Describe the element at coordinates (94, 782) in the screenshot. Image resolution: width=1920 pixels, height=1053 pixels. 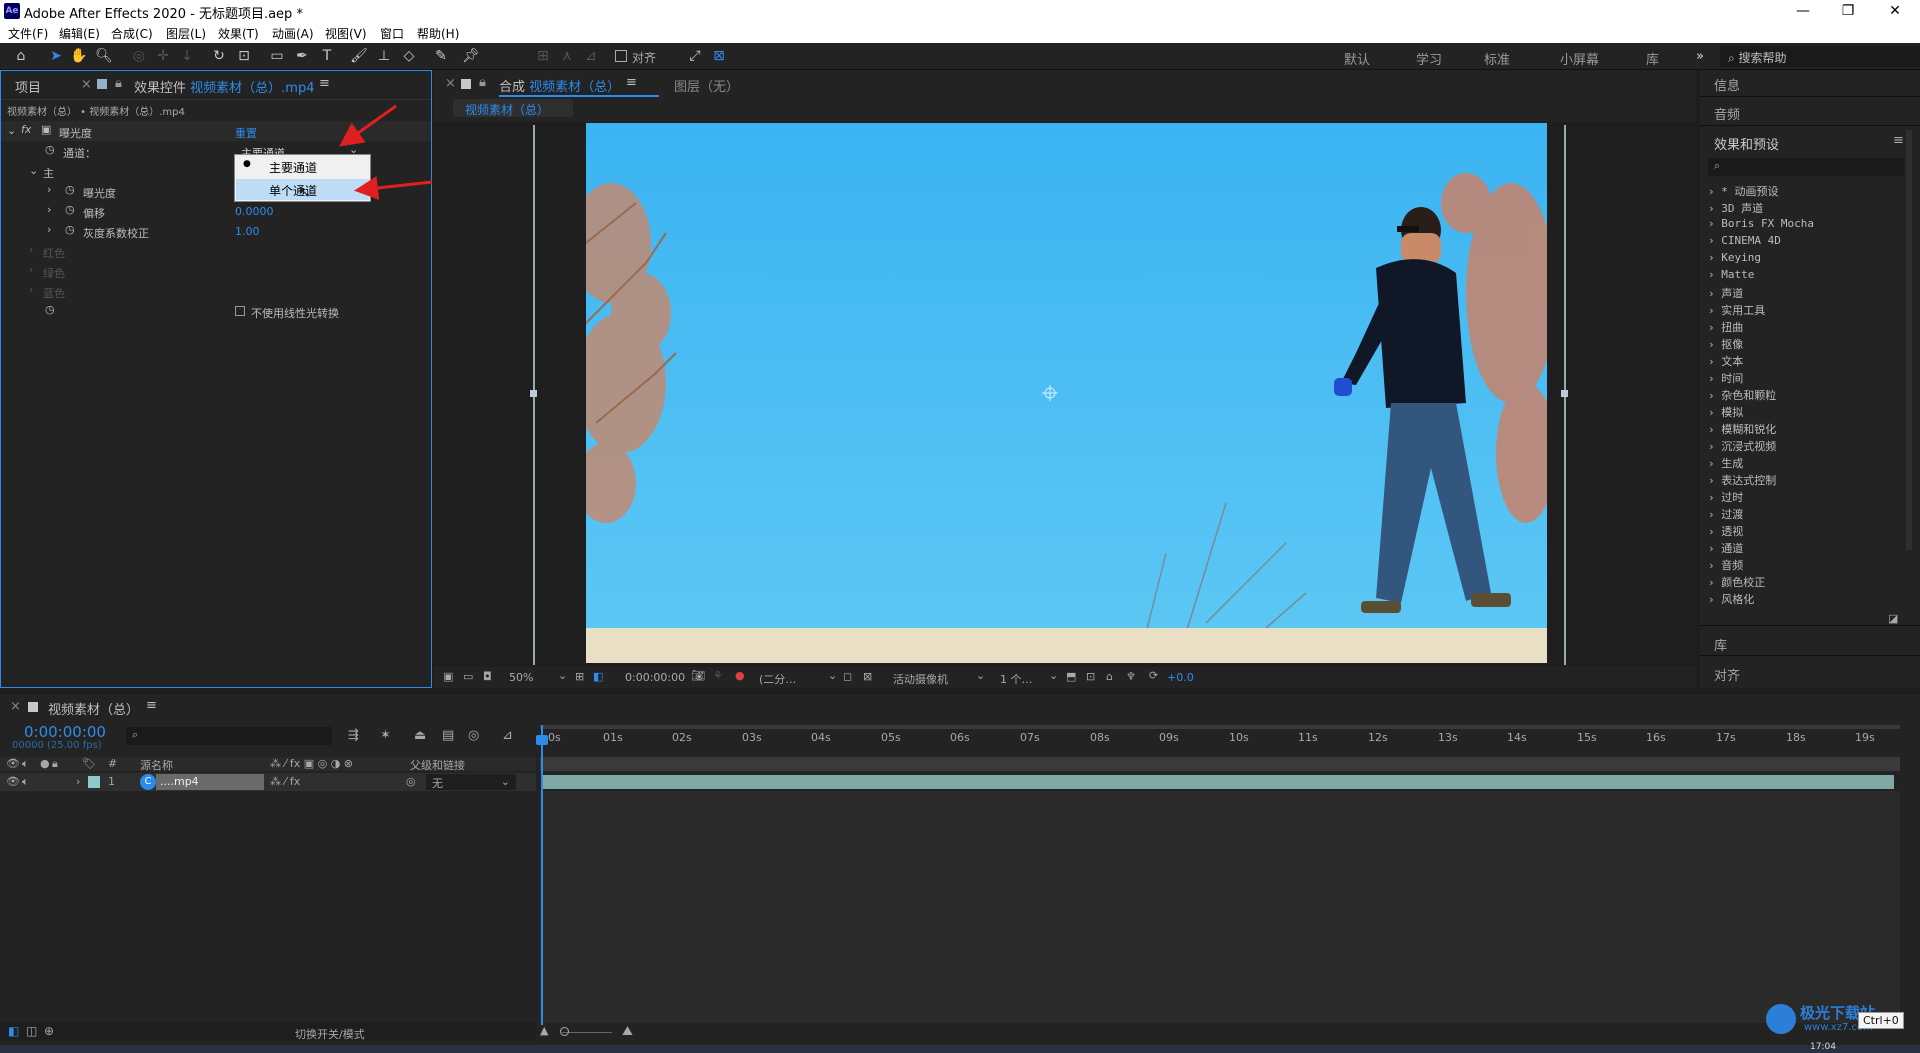
I see `label-color-swatch` at that location.